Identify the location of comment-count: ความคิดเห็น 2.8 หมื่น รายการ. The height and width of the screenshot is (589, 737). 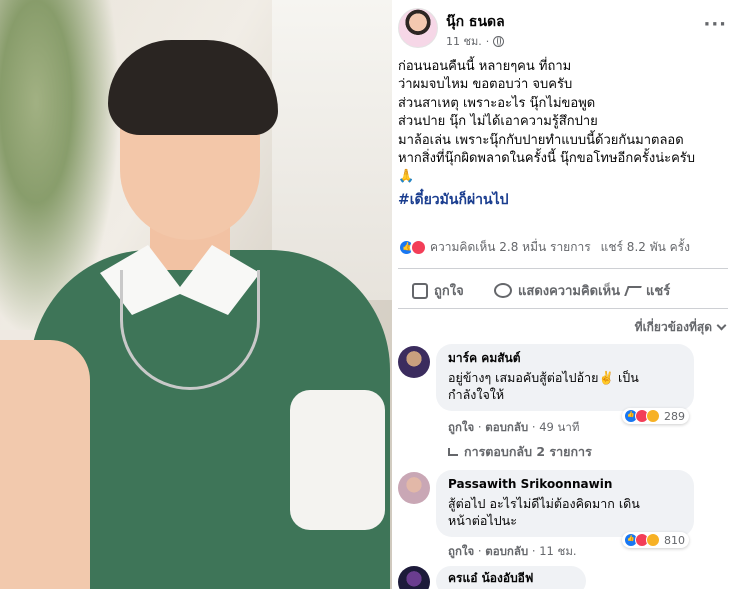
(510, 247).